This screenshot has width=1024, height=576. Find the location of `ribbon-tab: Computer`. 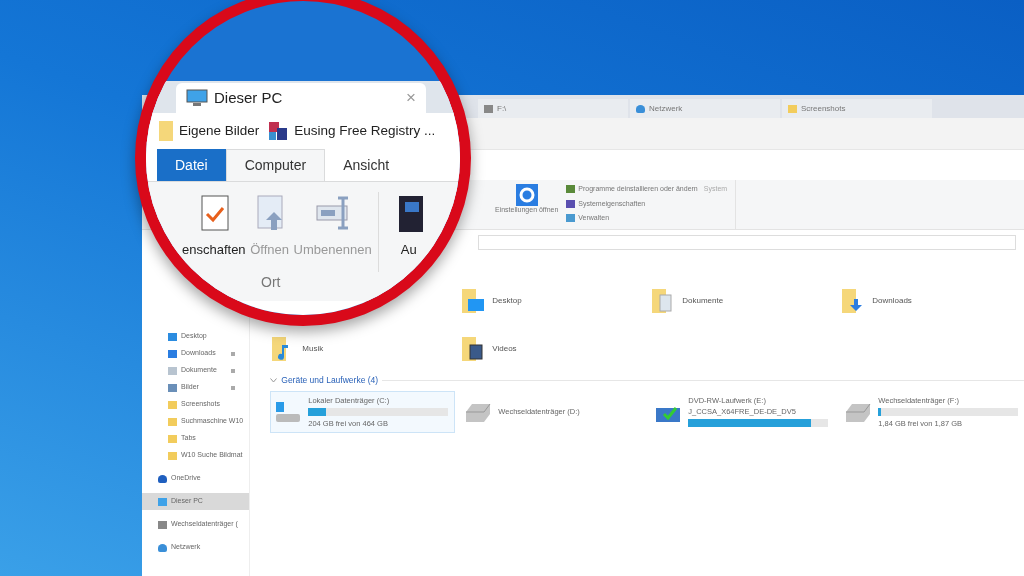

ribbon-tab: Computer is located at coordinates (275, 165).